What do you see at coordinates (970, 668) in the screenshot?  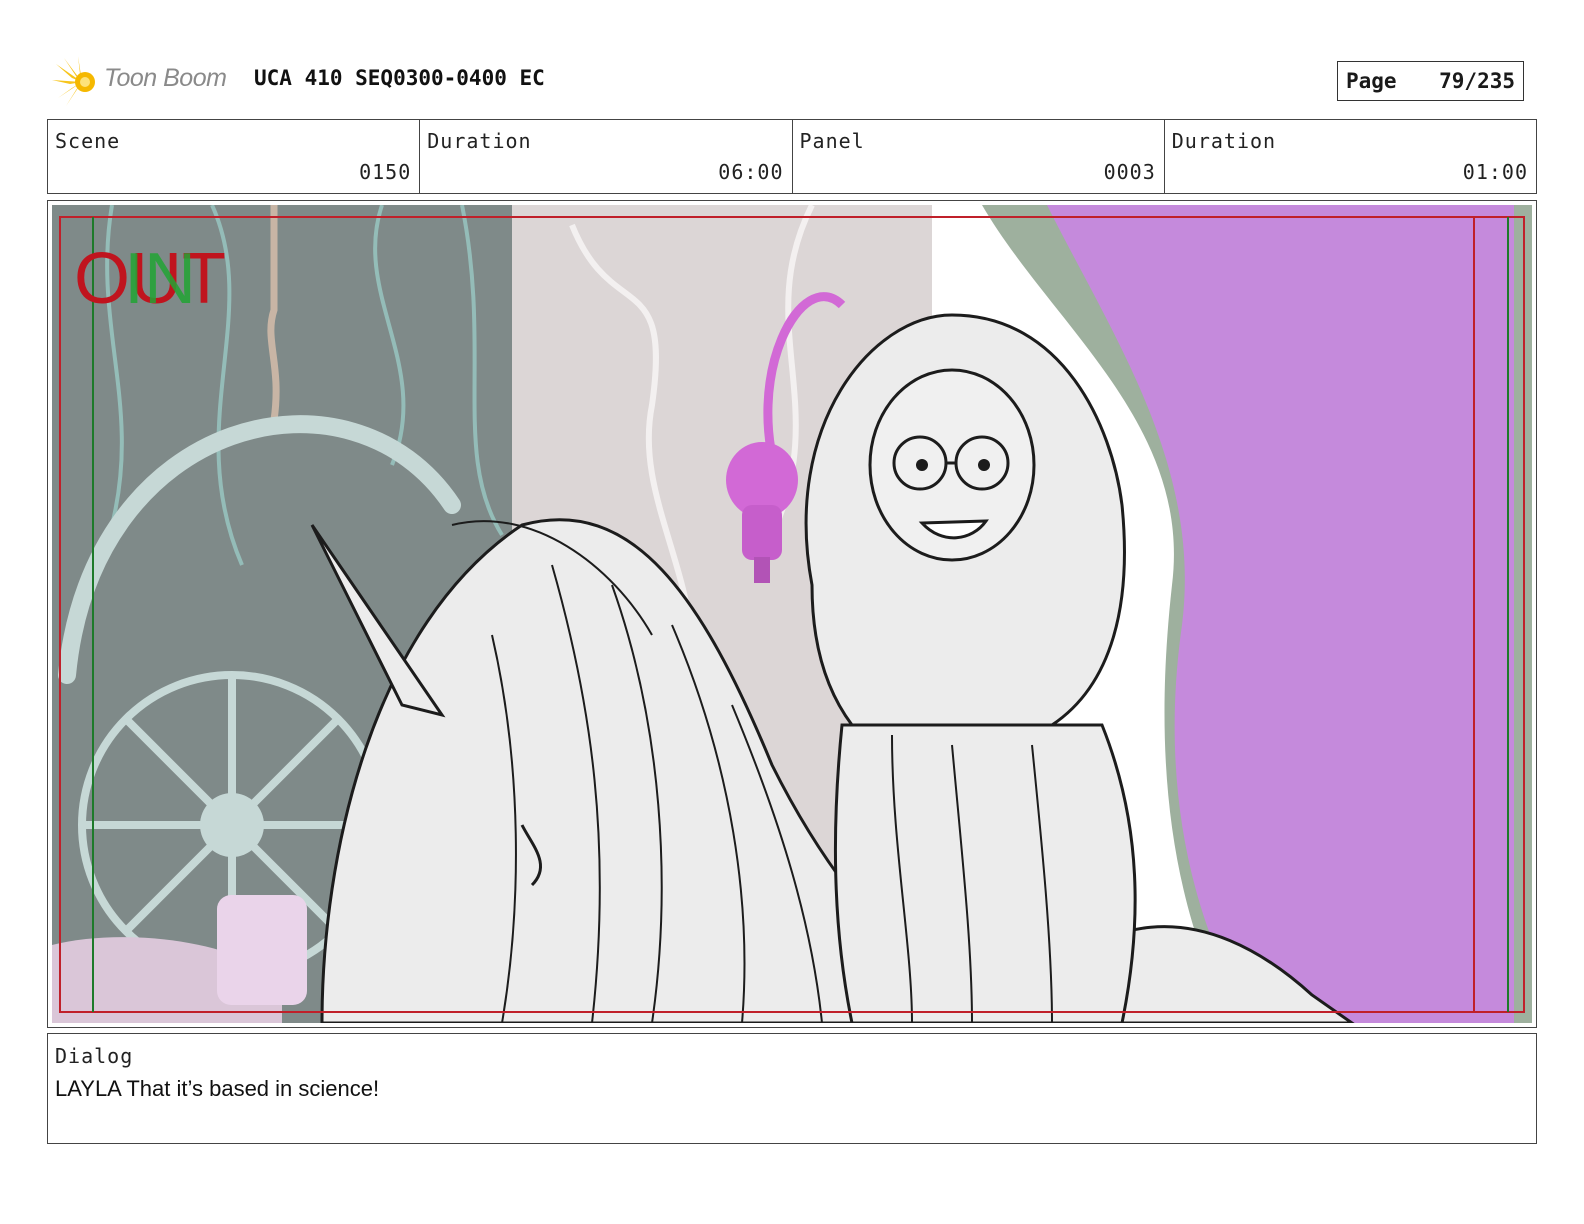 I see `layla-sketch` at bounding box center [970, 668].